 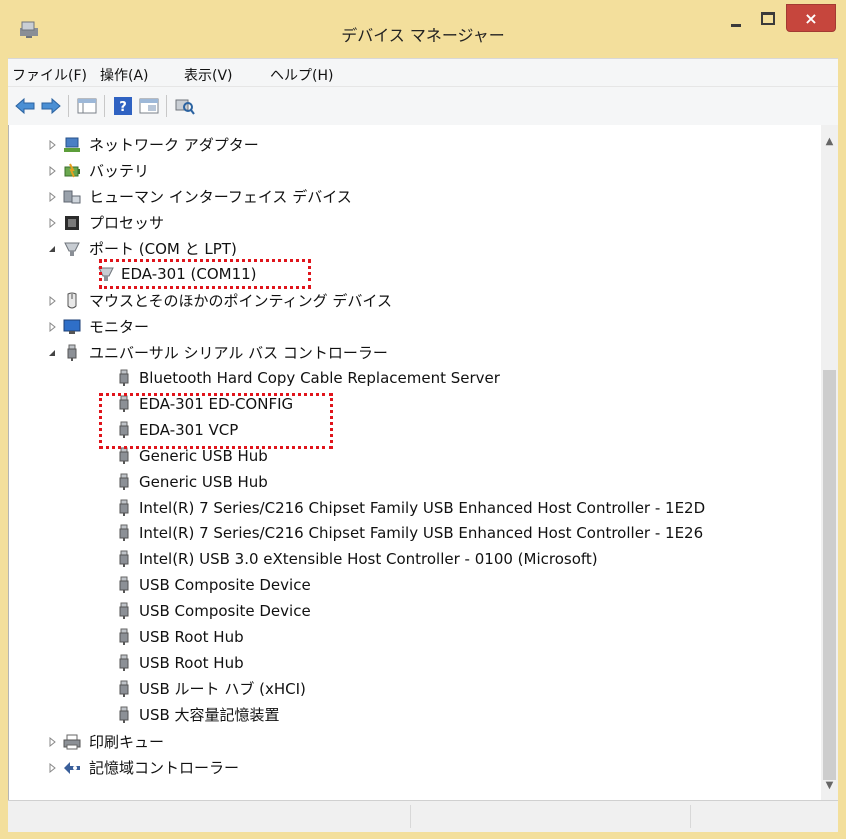 What do you see at coordinates (297, 327) in the screenshot?
I see `tree-item-monitors: モニター` at bounding box center [297, 327].